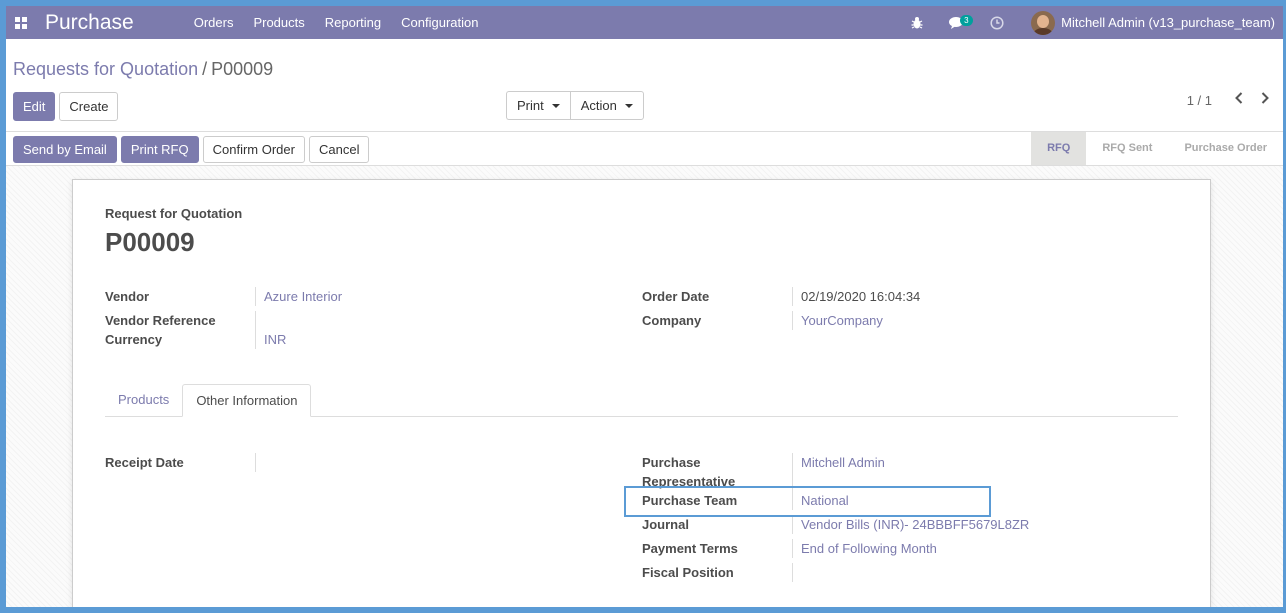 This screenshot has height=613, width=1286. What do you see at coordinates (796, 572) in the screenshot?
I see `fiscal-position-value` at bounding box center [796, 572].